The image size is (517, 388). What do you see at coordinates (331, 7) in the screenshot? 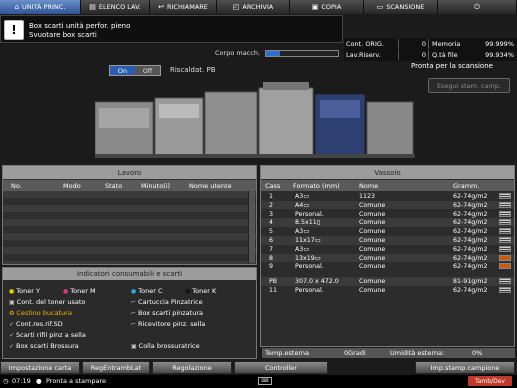
I see `tab-label: COPIA` at bounding box center [331, 7].